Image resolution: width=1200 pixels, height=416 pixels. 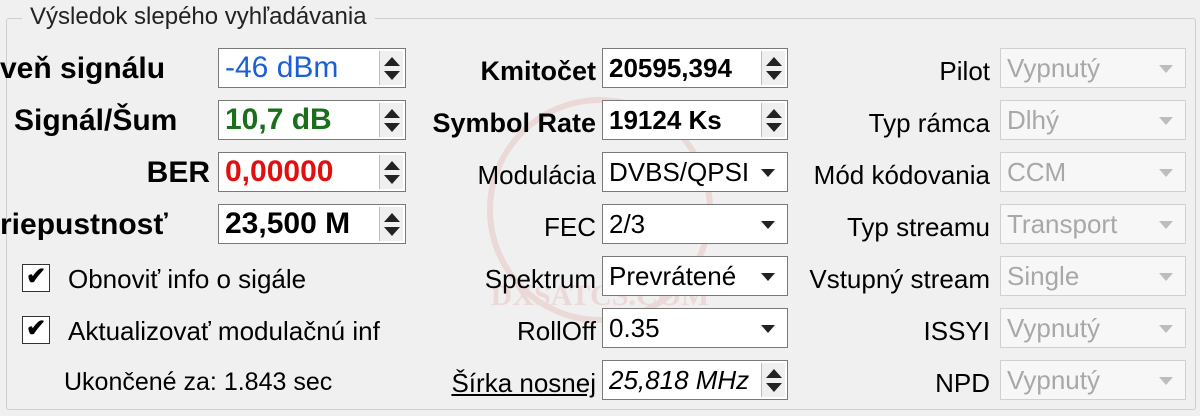 I want to click on update-modulation-label: Aktualizovať modulačnú inf, so click(x=237, y=331).